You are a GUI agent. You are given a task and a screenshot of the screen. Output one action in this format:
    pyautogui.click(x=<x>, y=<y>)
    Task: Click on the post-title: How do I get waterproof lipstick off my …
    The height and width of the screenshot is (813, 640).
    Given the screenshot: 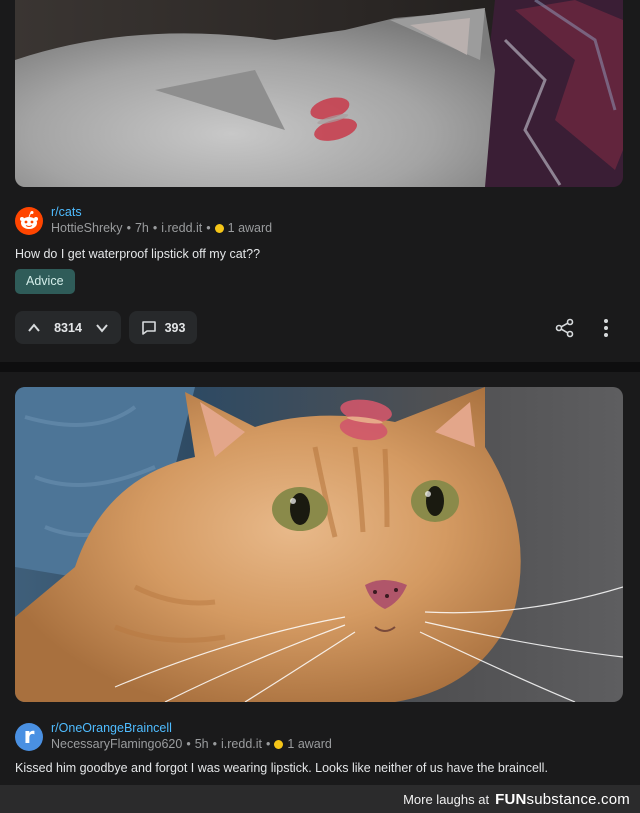 What is the action you would take?
    pyautogui.click(x=137, y=254)
    